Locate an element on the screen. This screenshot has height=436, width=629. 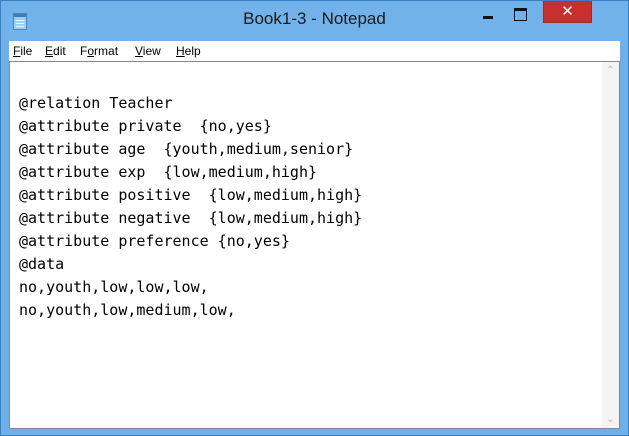
editor-line: no,youth,low,medium,low, is located at coordinates (127, 310).